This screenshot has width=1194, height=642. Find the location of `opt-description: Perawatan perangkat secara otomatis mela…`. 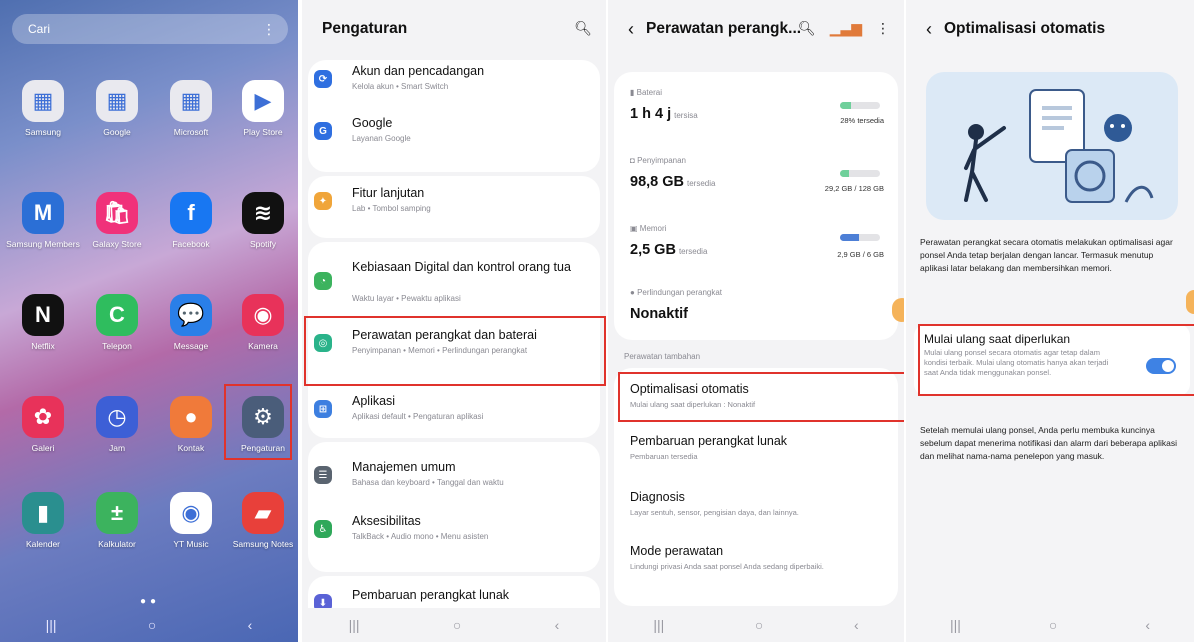

opt-description: Perawatan perangkat secara otomatis mela… is located at coordinates (1046, 255).